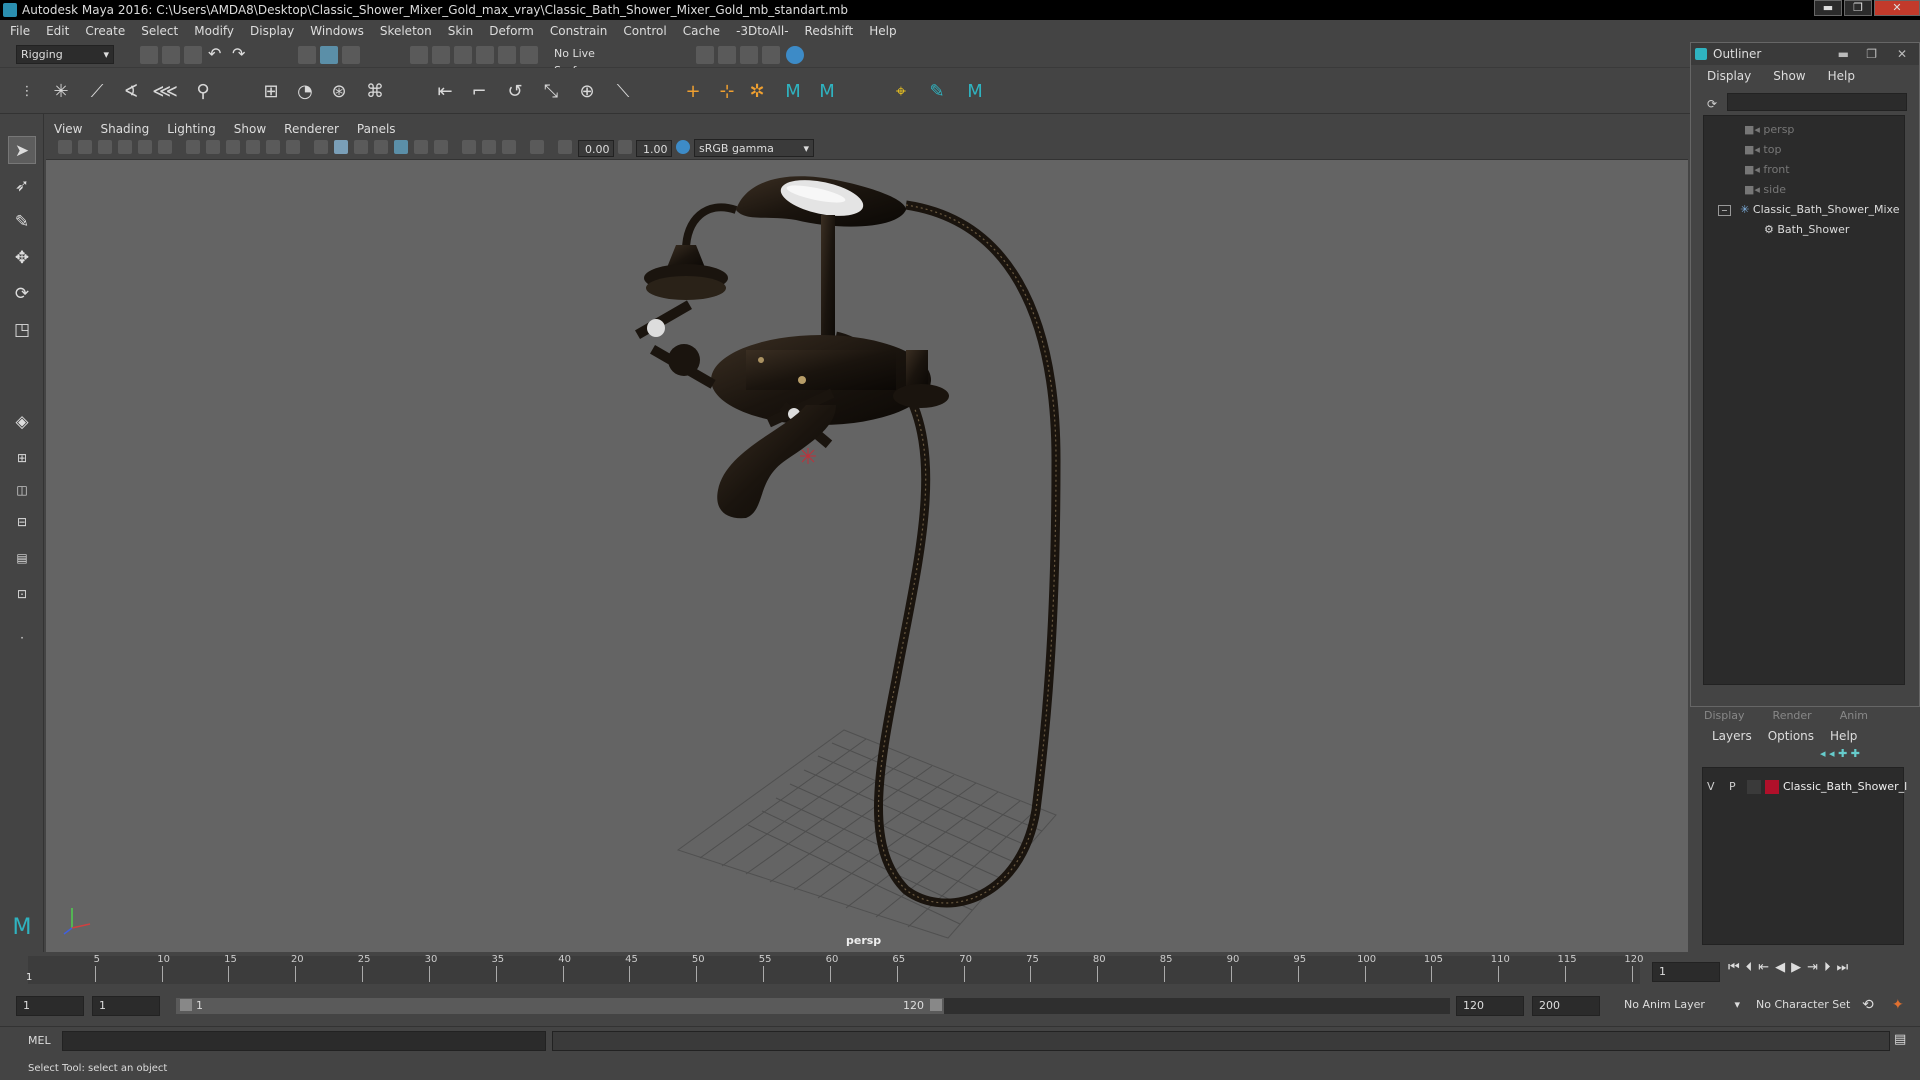 This screenshot has width=1920, height=1080. What do you see at coordinates (1711, 786) in the screenshot?
I see `layer-visibility-toggle: V` at bounding box center [1711, 786].